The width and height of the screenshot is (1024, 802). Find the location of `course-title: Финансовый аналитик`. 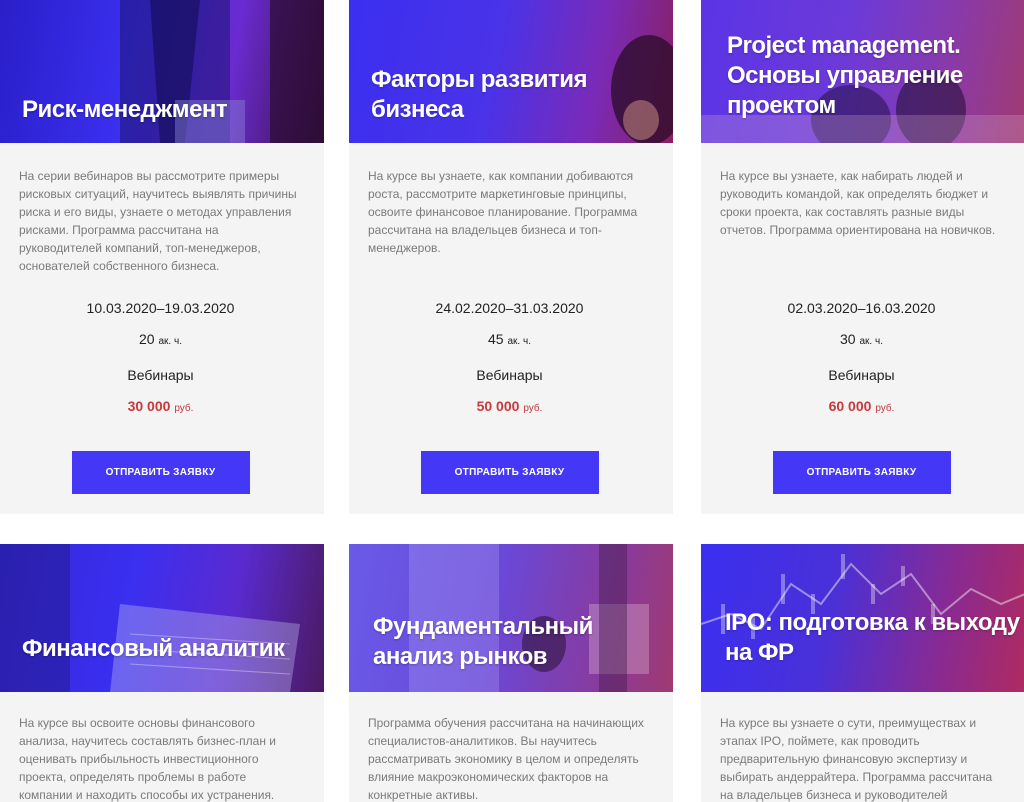

course-title: Финансовый аналитик is located at coordinates (153, 648).